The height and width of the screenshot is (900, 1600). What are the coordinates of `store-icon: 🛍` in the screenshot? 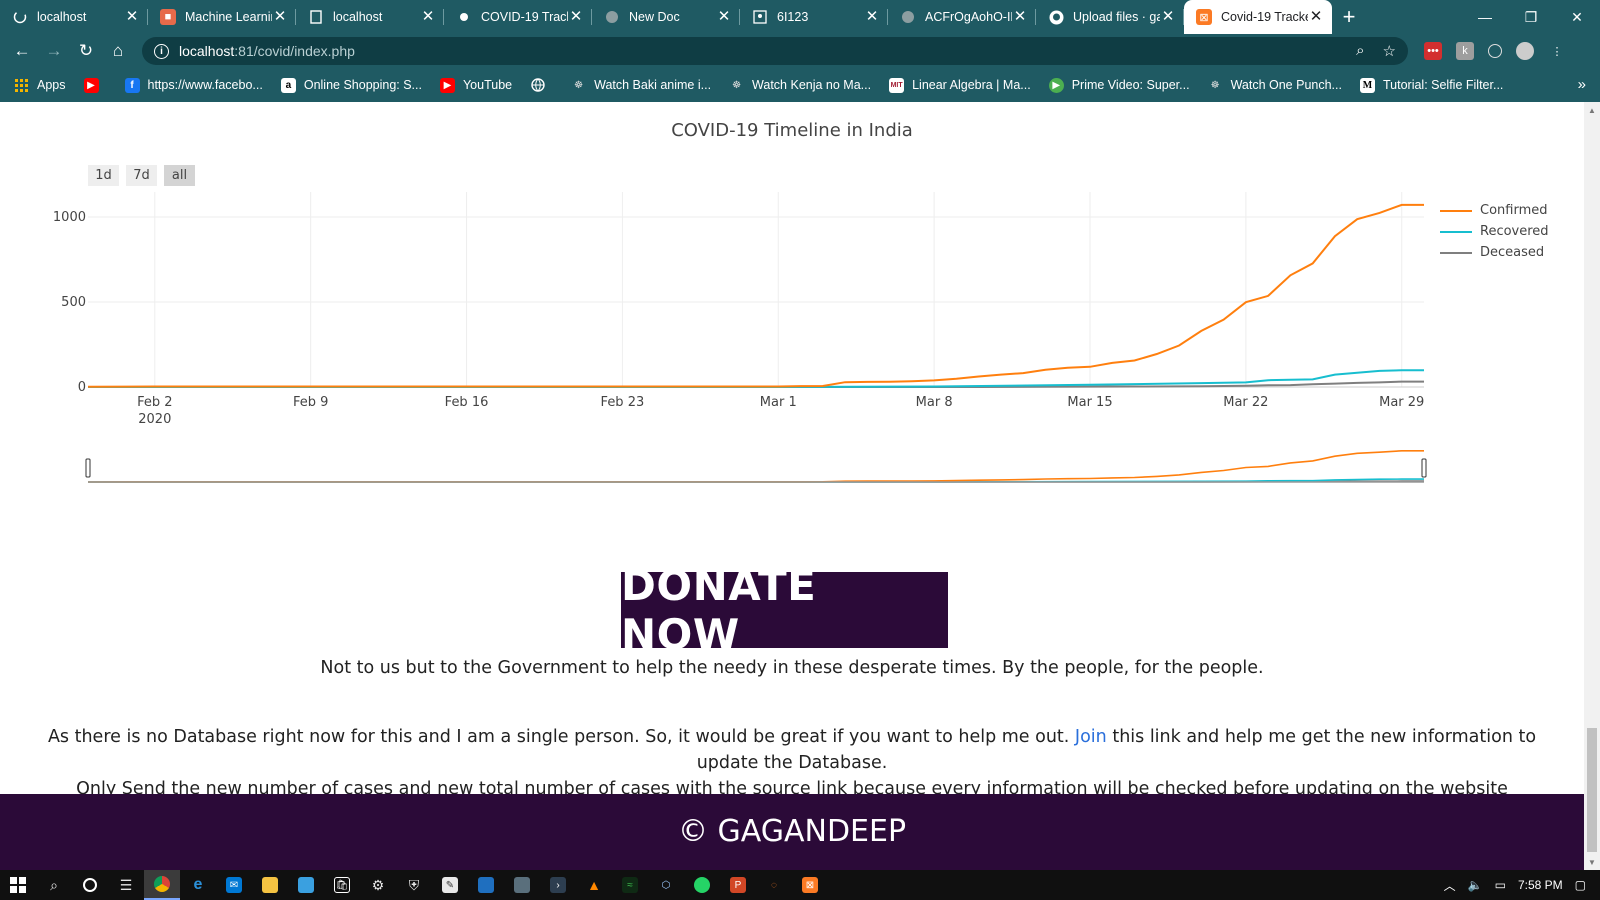 It's located at (342, 885).